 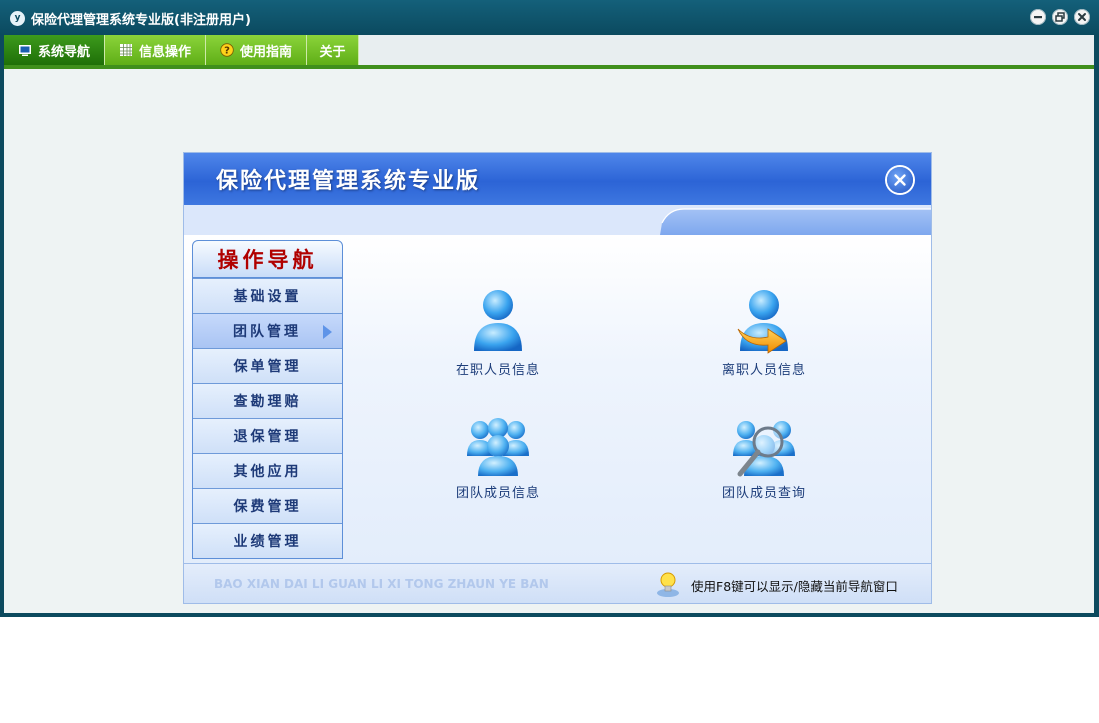 What do you see at coordinates (498, 320) in the screenshot?
I see `user-icon` at bounding box center [498, 320].